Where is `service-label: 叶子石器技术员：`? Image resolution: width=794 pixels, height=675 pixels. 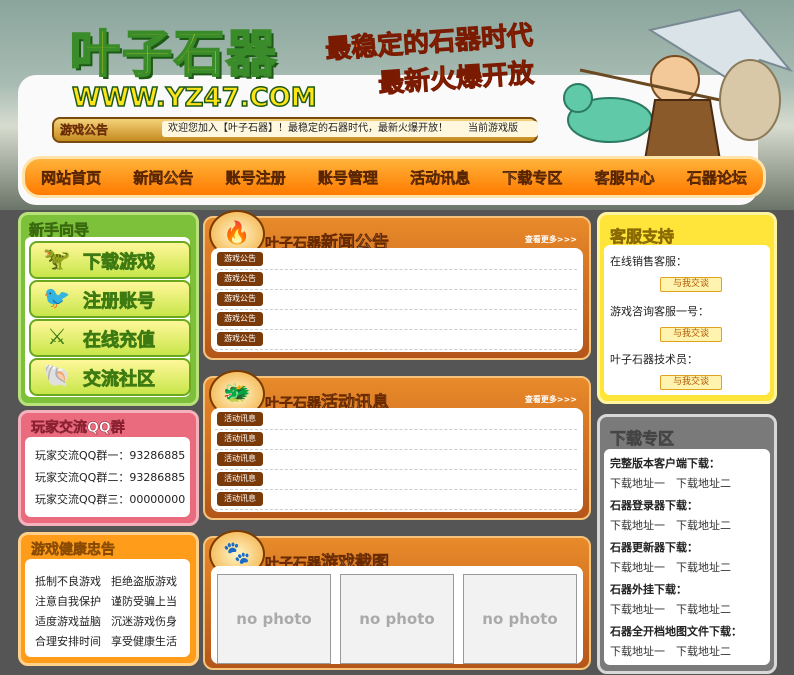 service-label: 叶子石器技术员： is located at coordinates (654, 359).